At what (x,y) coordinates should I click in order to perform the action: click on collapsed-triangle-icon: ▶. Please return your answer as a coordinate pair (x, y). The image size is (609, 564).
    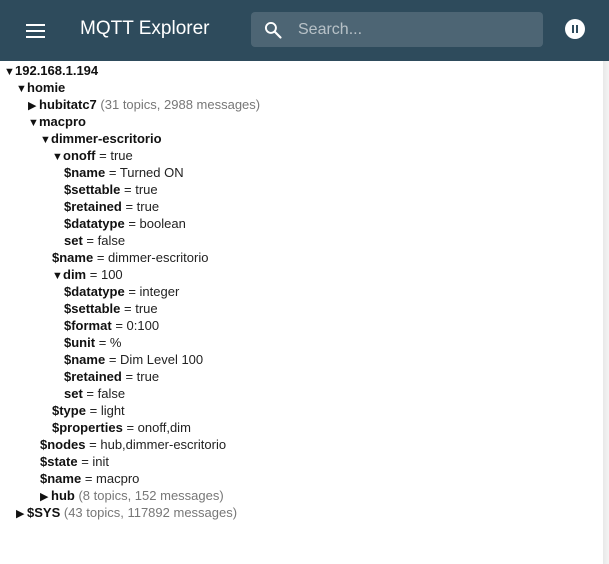
    Looking at the image, I should click on (21, 514).